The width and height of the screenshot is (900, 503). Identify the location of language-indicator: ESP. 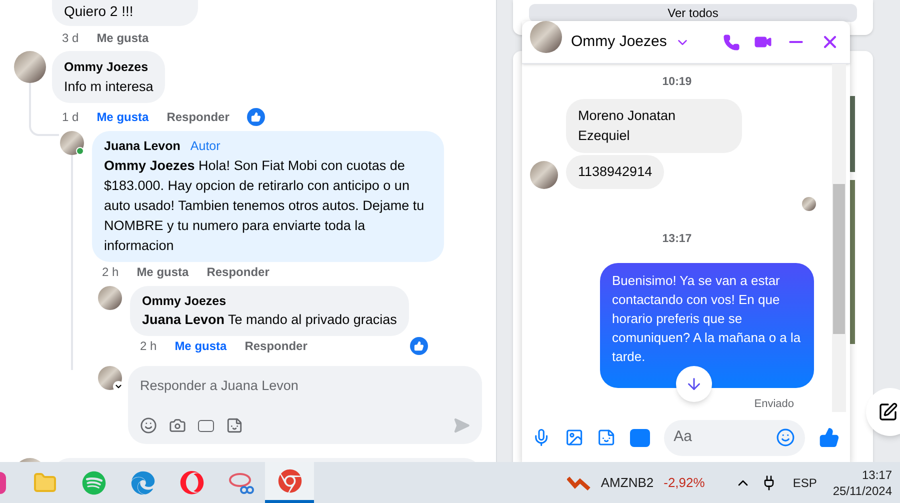
(804, 483).